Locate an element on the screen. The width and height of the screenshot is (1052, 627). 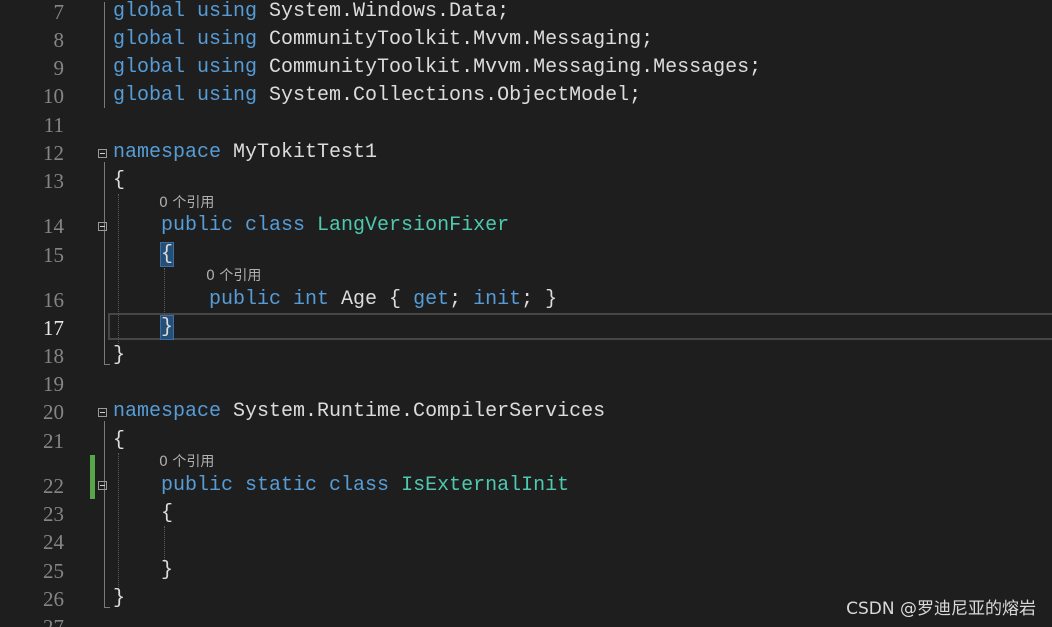
line-number: 11 is located at coordinates (53, 125).